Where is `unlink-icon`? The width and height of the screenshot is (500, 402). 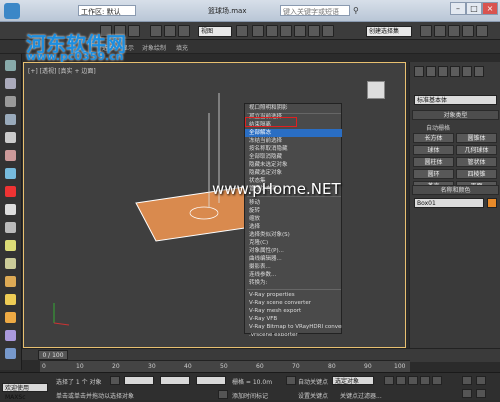 unlink-icon is located at coordinates (10, 101).